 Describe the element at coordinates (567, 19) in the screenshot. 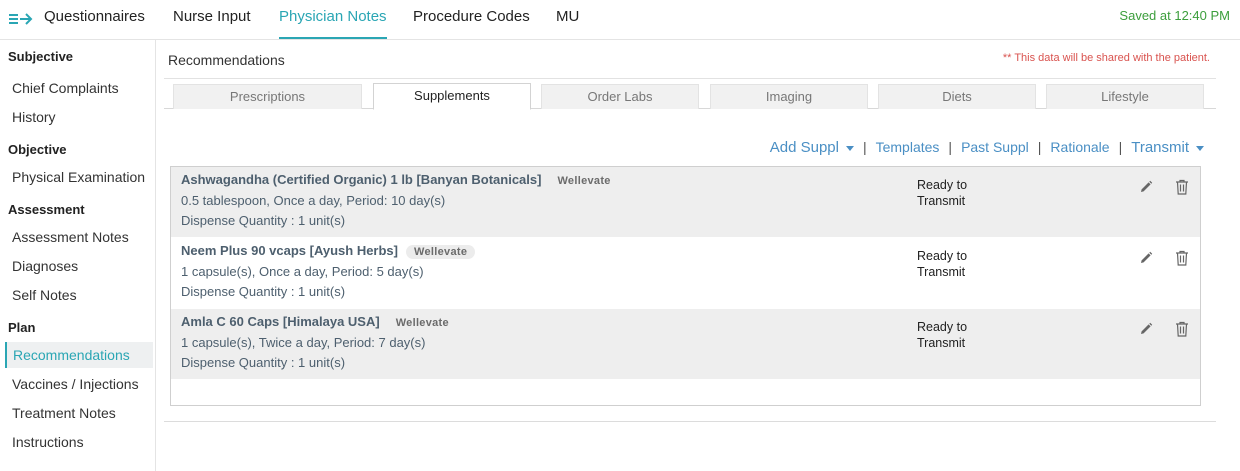

I see `tab-mu: MU` at that location.